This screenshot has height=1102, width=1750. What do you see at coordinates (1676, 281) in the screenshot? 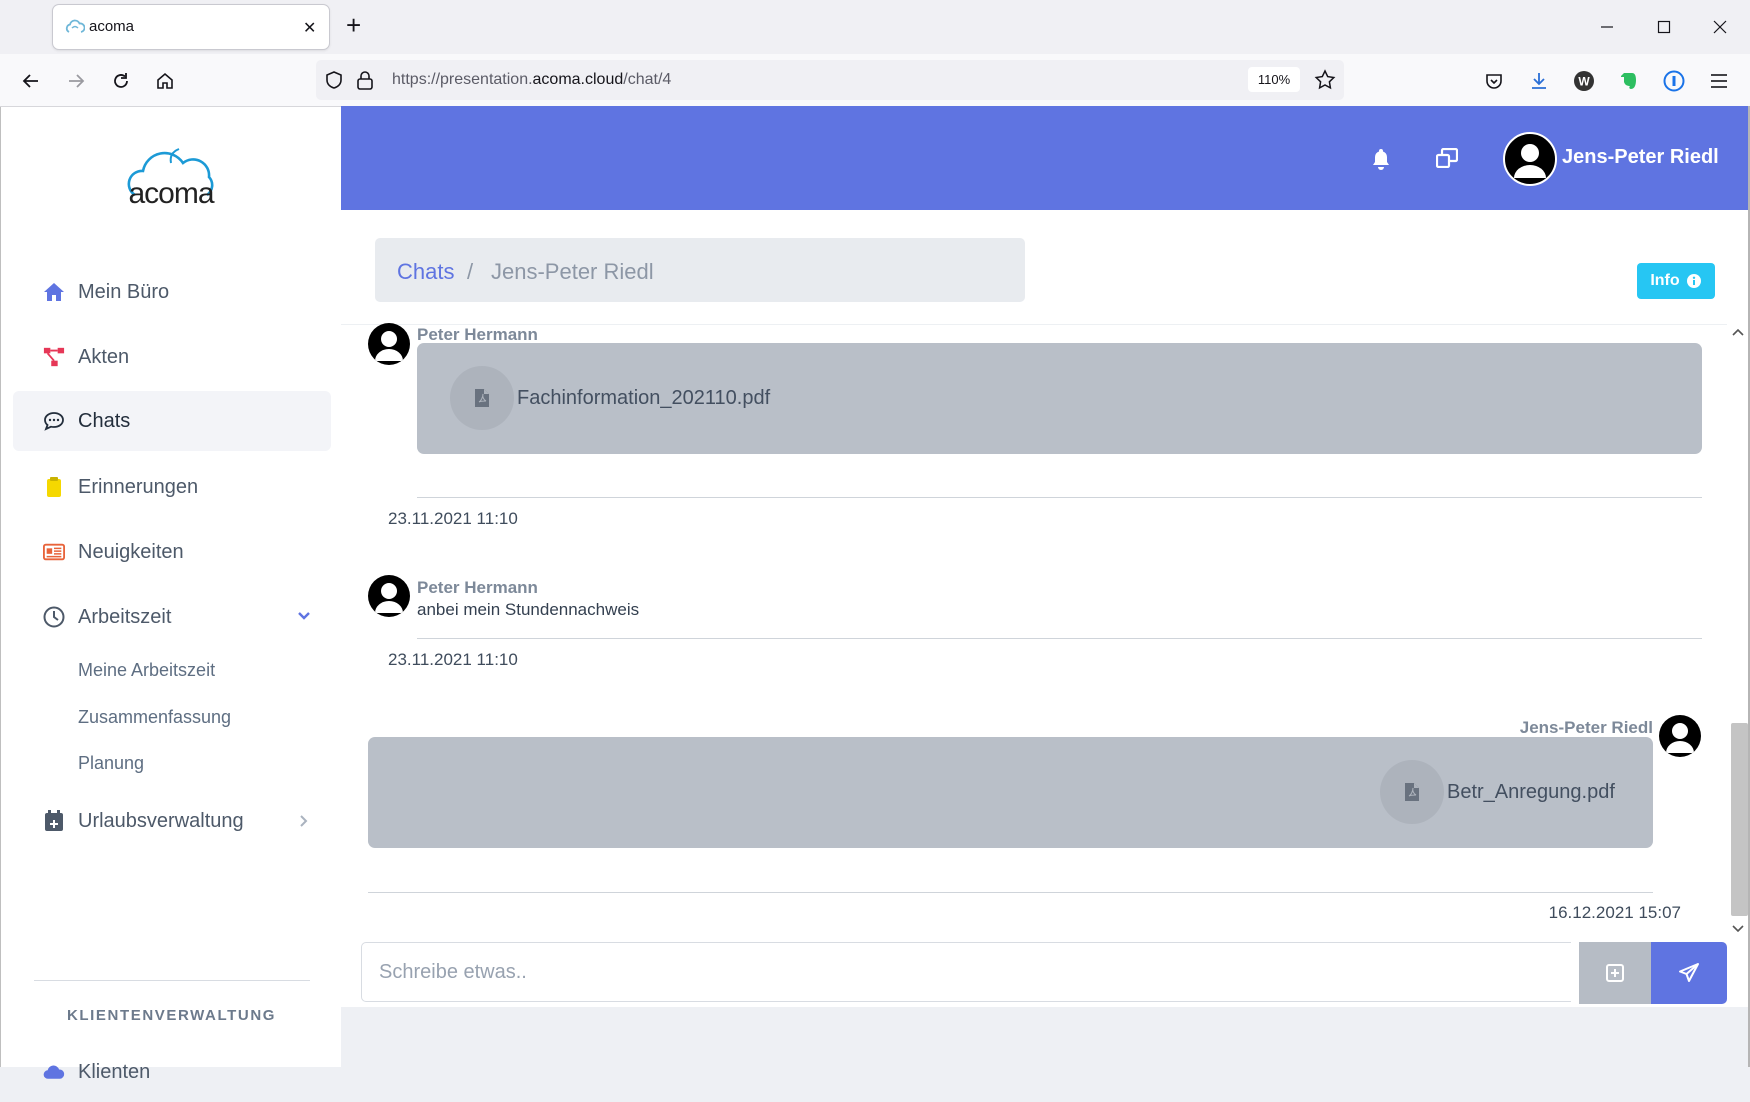
I see `info-button: Info` at bounding box center [1676, 281].